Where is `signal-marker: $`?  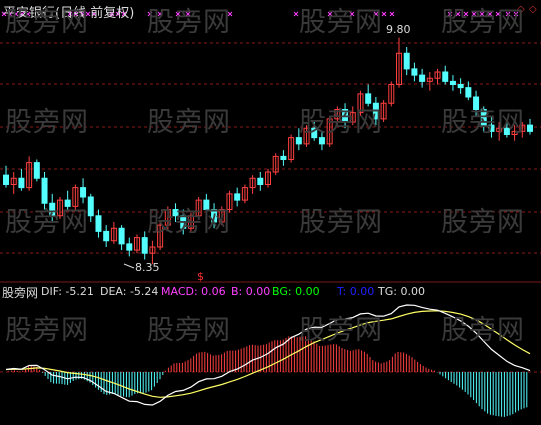
signal-marker: $ is located at coordinates (200, 276).